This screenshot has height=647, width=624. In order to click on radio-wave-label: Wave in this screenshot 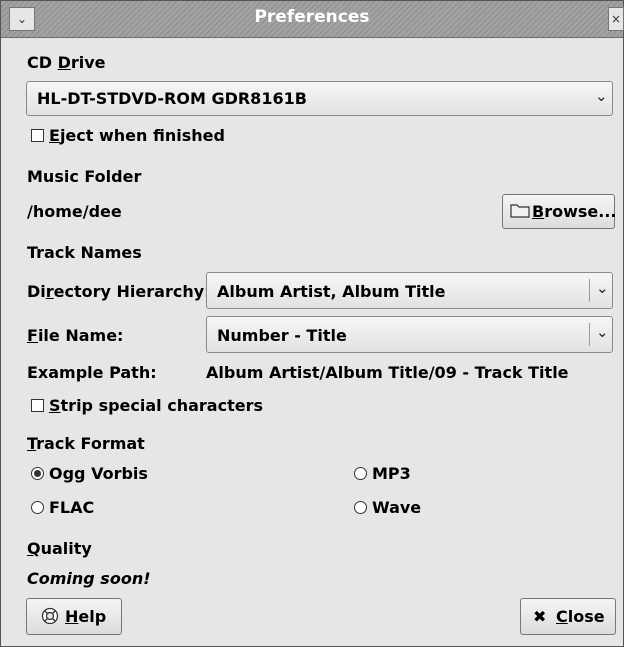, I will do `click(397, 507)`.